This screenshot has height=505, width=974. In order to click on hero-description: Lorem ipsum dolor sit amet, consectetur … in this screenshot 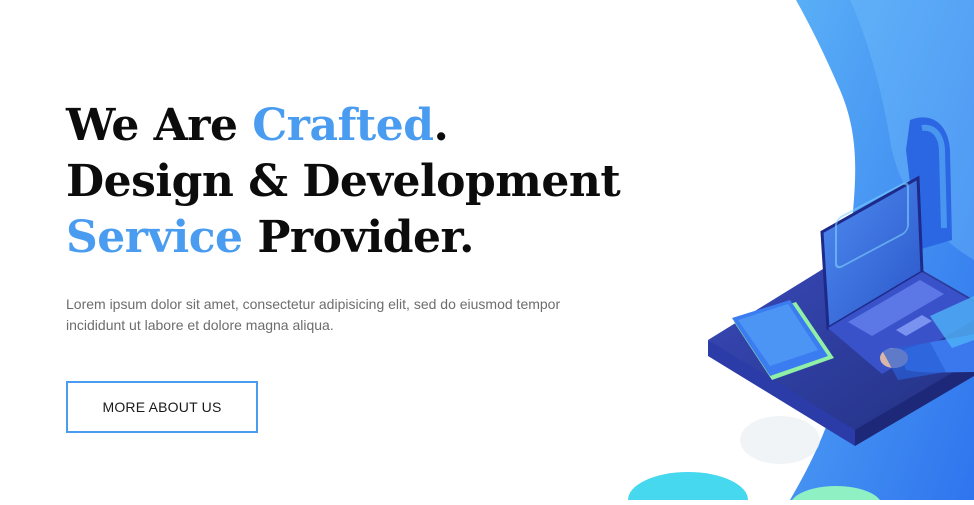, I will do `click(313, 314)`.